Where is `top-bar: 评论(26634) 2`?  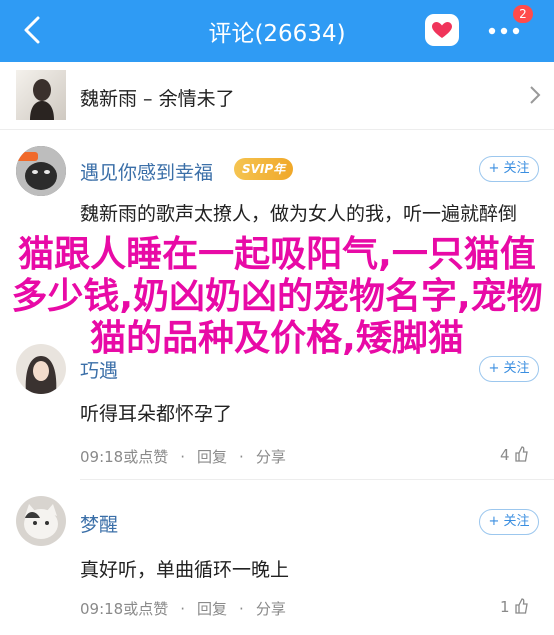
top-bar: 评论(26634) 2 is located at coordinates (277, 31).